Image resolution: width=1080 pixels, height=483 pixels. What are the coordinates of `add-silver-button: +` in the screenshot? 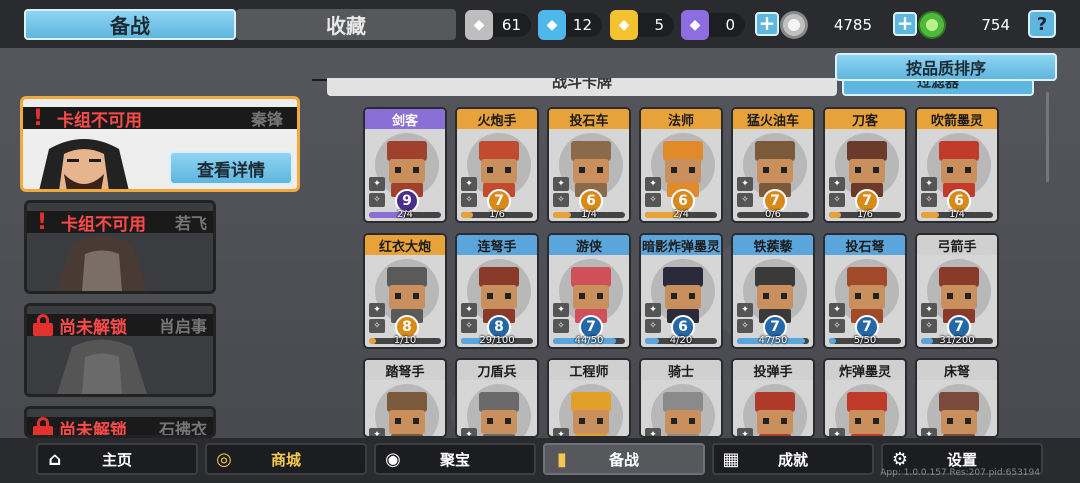 It's located at (767, 24).